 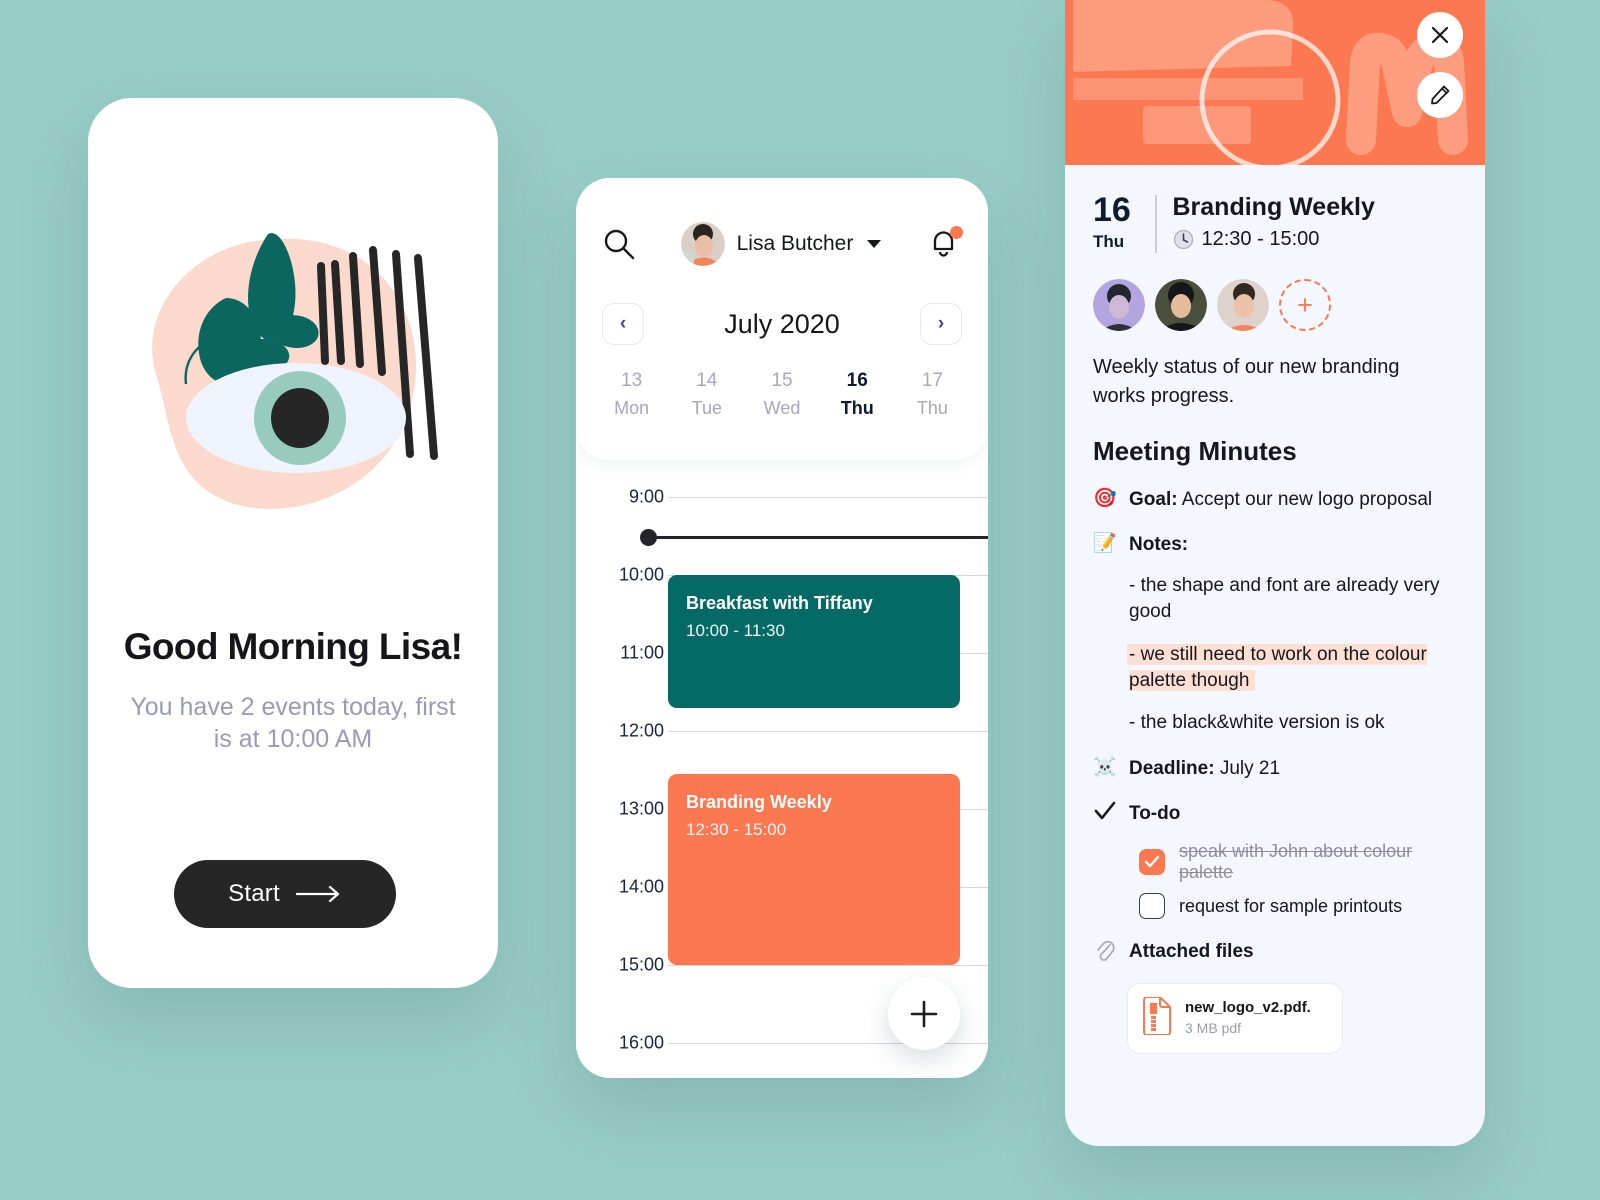 I want to click on add-event-button, so click(x=924, y=1014).